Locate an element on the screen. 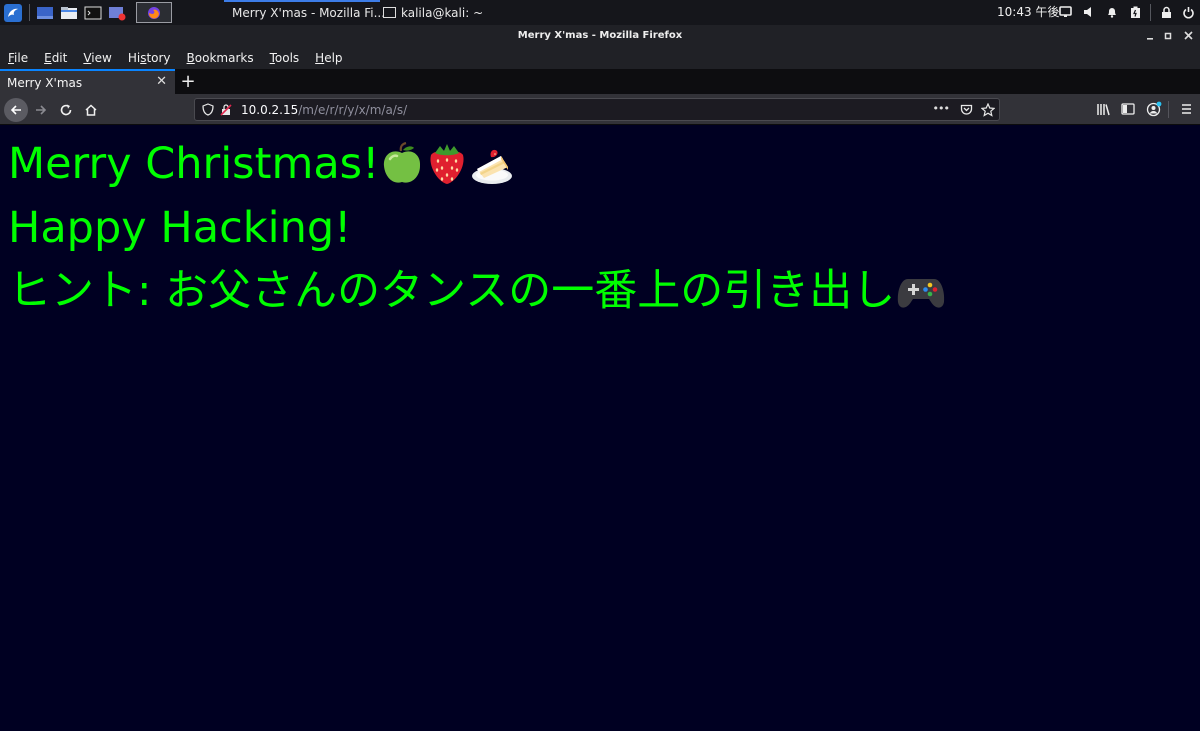  panel-clock: 10:43 午後 is located at coordinates (1028, 12).